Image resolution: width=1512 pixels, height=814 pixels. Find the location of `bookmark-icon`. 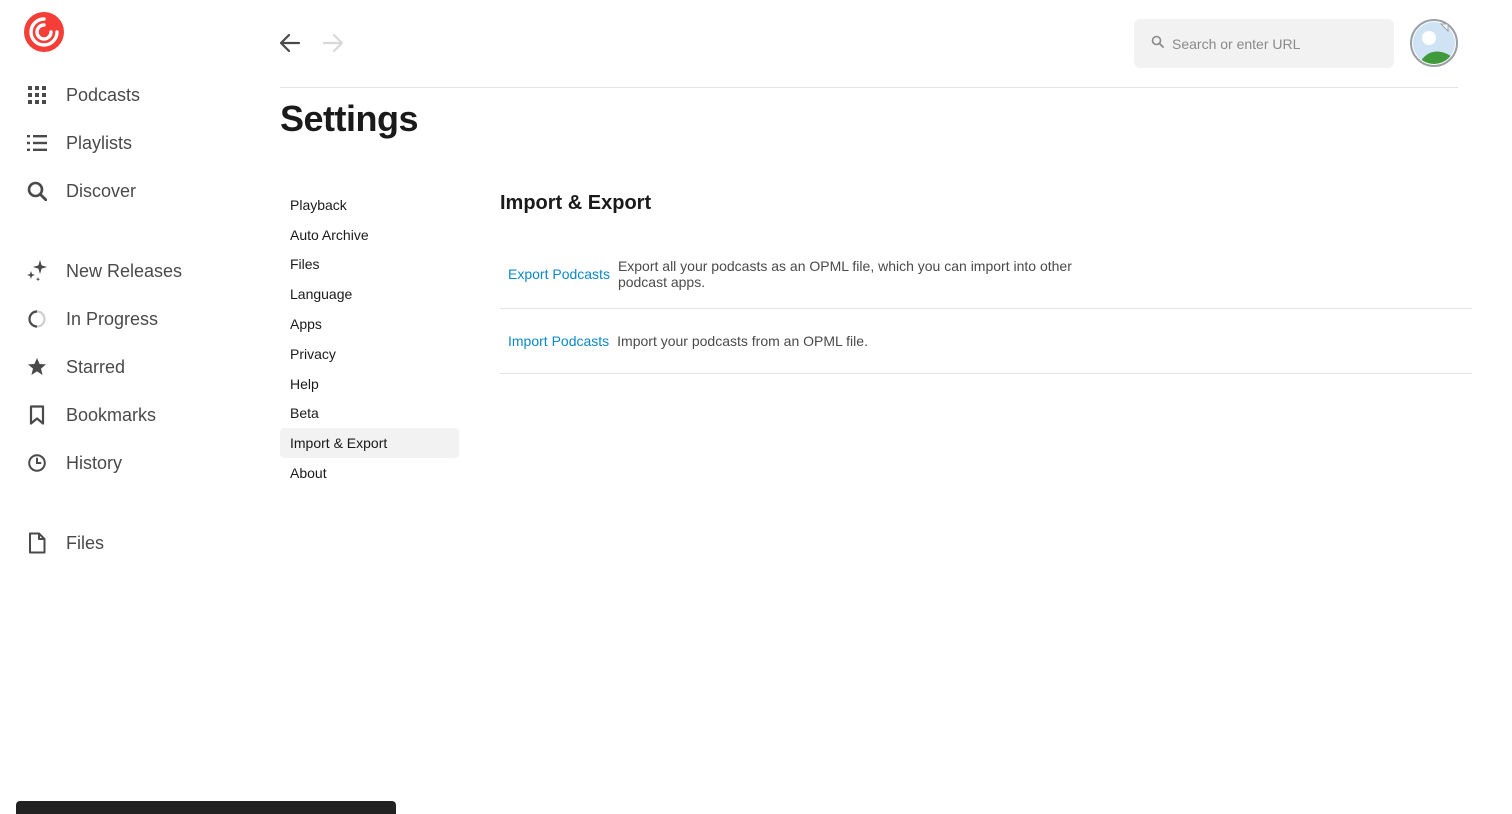

bookmark-icon is located at coordinates (37, 415).